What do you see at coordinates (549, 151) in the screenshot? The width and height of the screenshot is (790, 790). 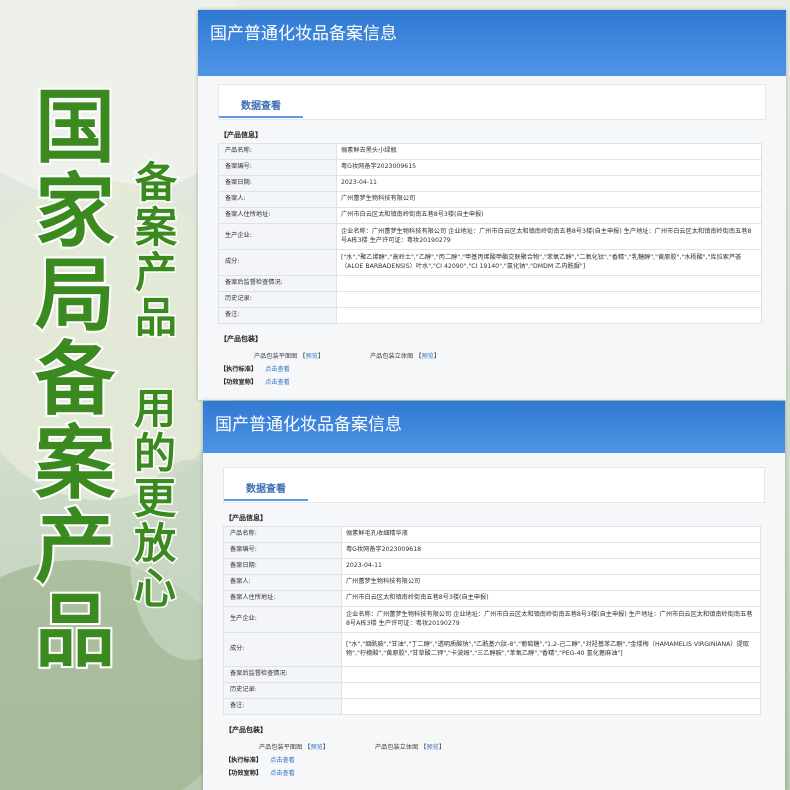 I see `field-value: 俪素鲜去黑头小绿瓶` at bounding box center [549, 151].